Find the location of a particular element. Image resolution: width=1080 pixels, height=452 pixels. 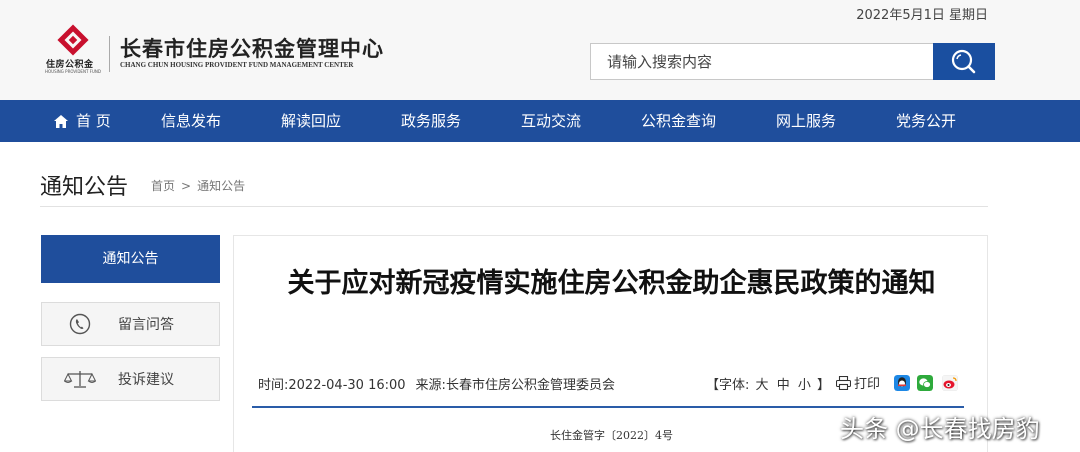

nav-gov-services: 政务服务 is located at coordinates (431, 121).